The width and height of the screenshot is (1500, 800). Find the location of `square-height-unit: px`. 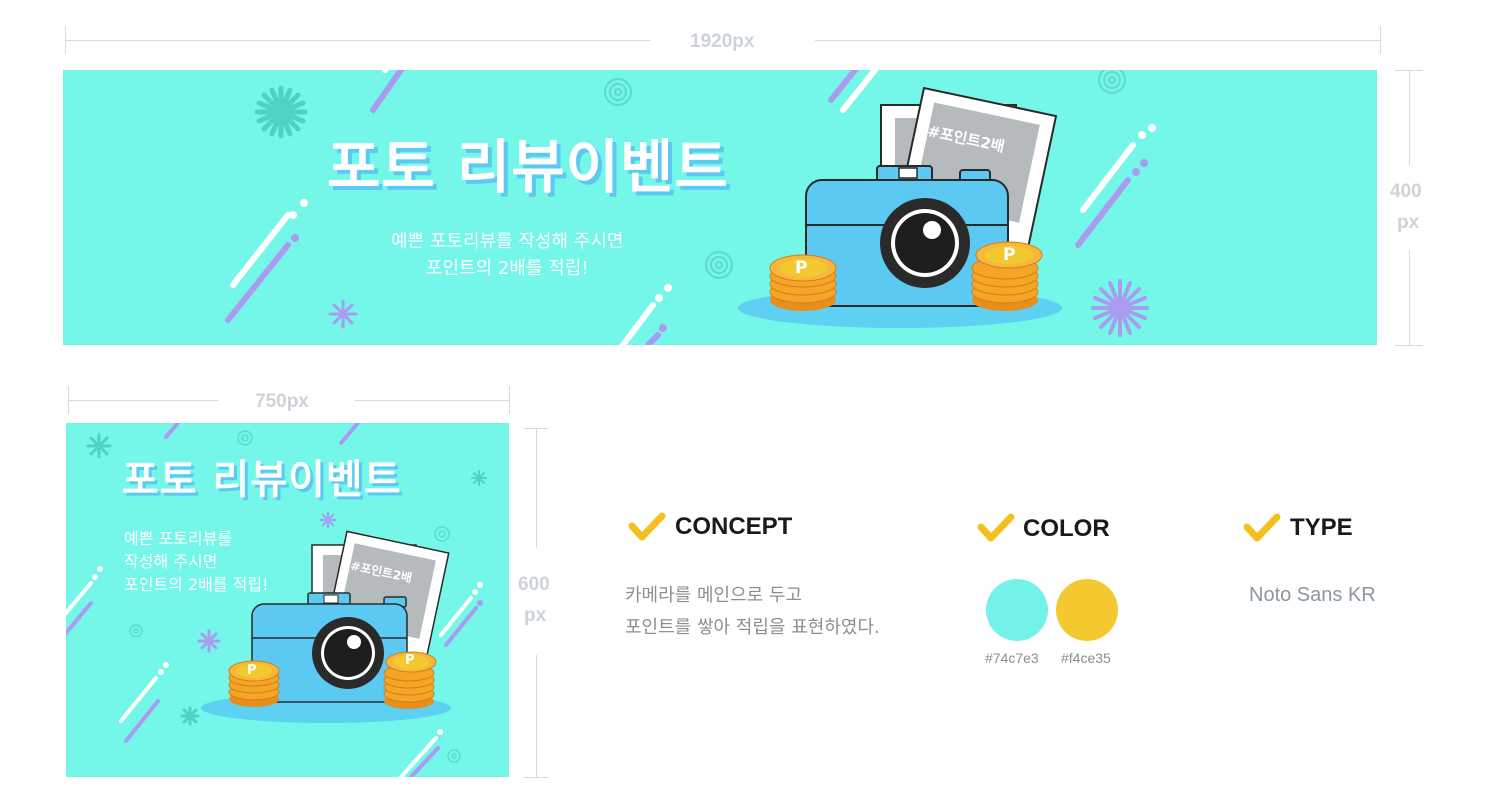

square-height-unit: px is located at coordinates (535, 615).